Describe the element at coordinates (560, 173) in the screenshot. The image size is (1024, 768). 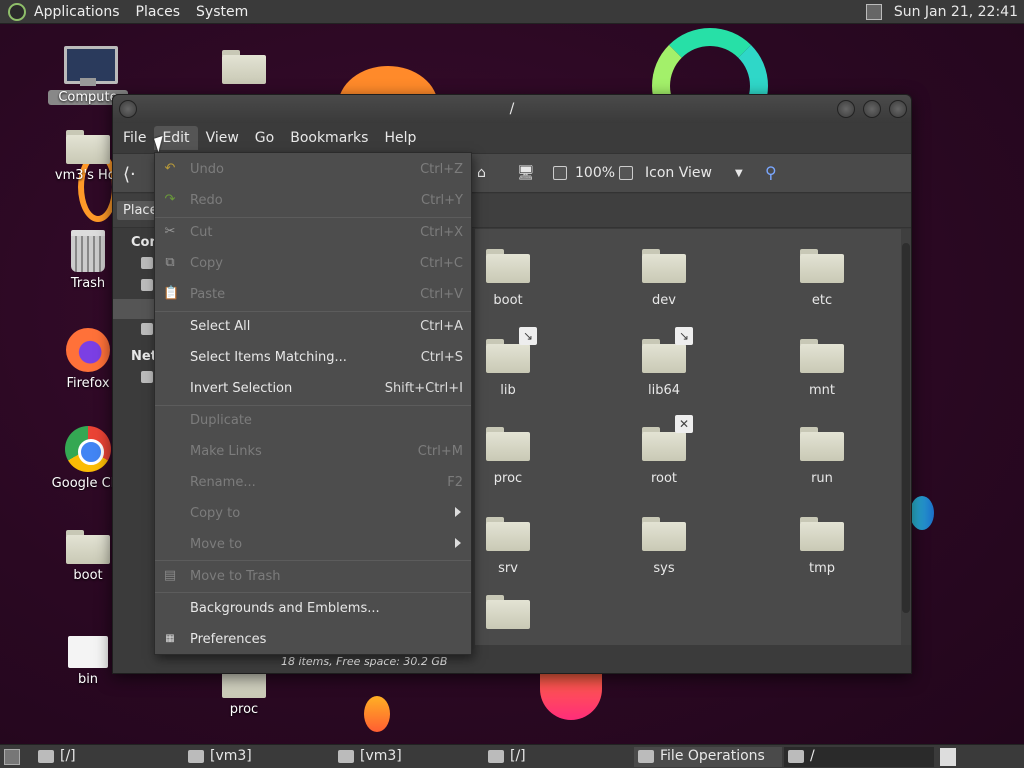
I see `zoom-out-icon` at that location.